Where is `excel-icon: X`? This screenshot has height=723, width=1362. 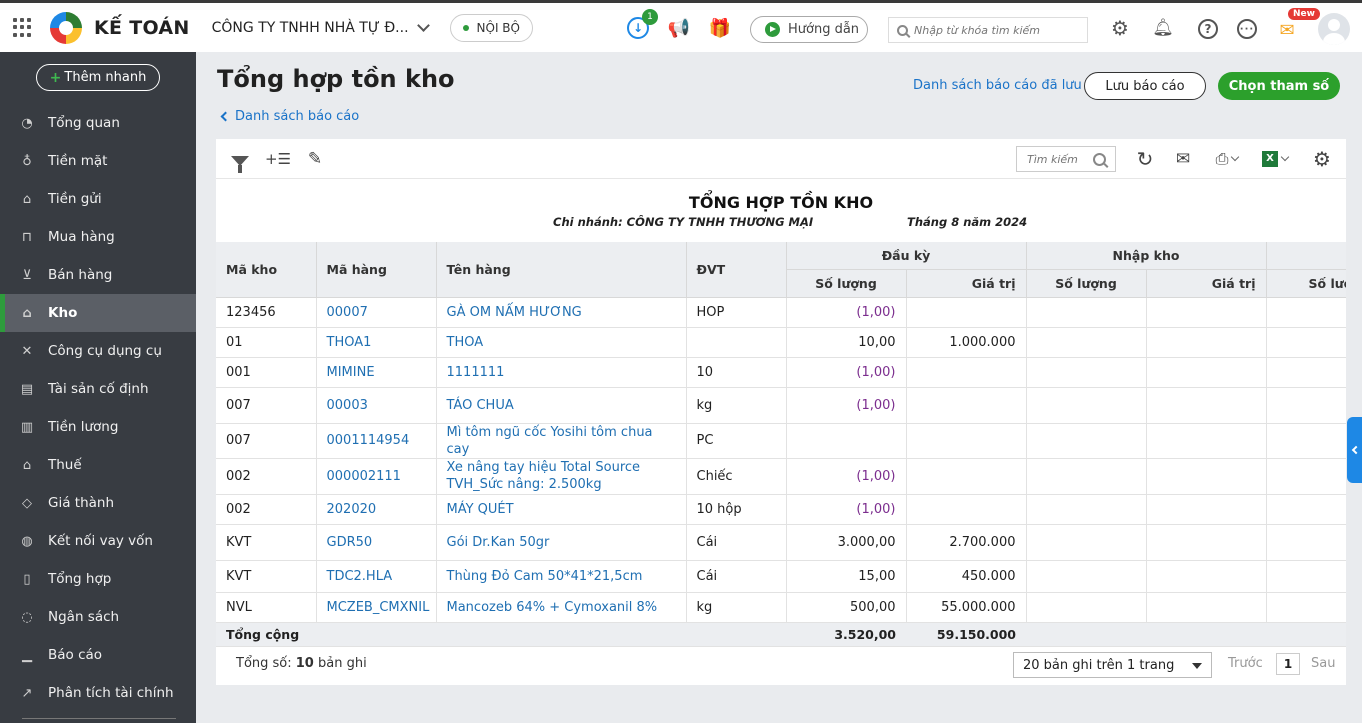
excel-icon: X is located at coordinates (1275, 159).